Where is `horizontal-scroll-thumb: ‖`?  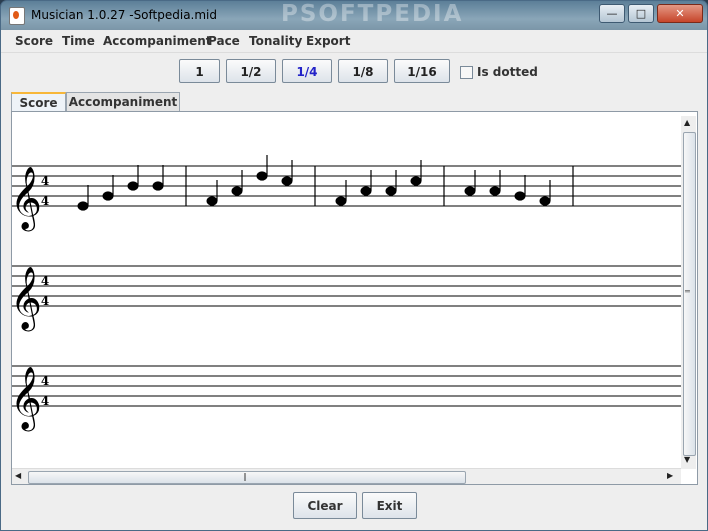 horizontal-scroll-thumb: ‖ is located at coordinates (247, 477).